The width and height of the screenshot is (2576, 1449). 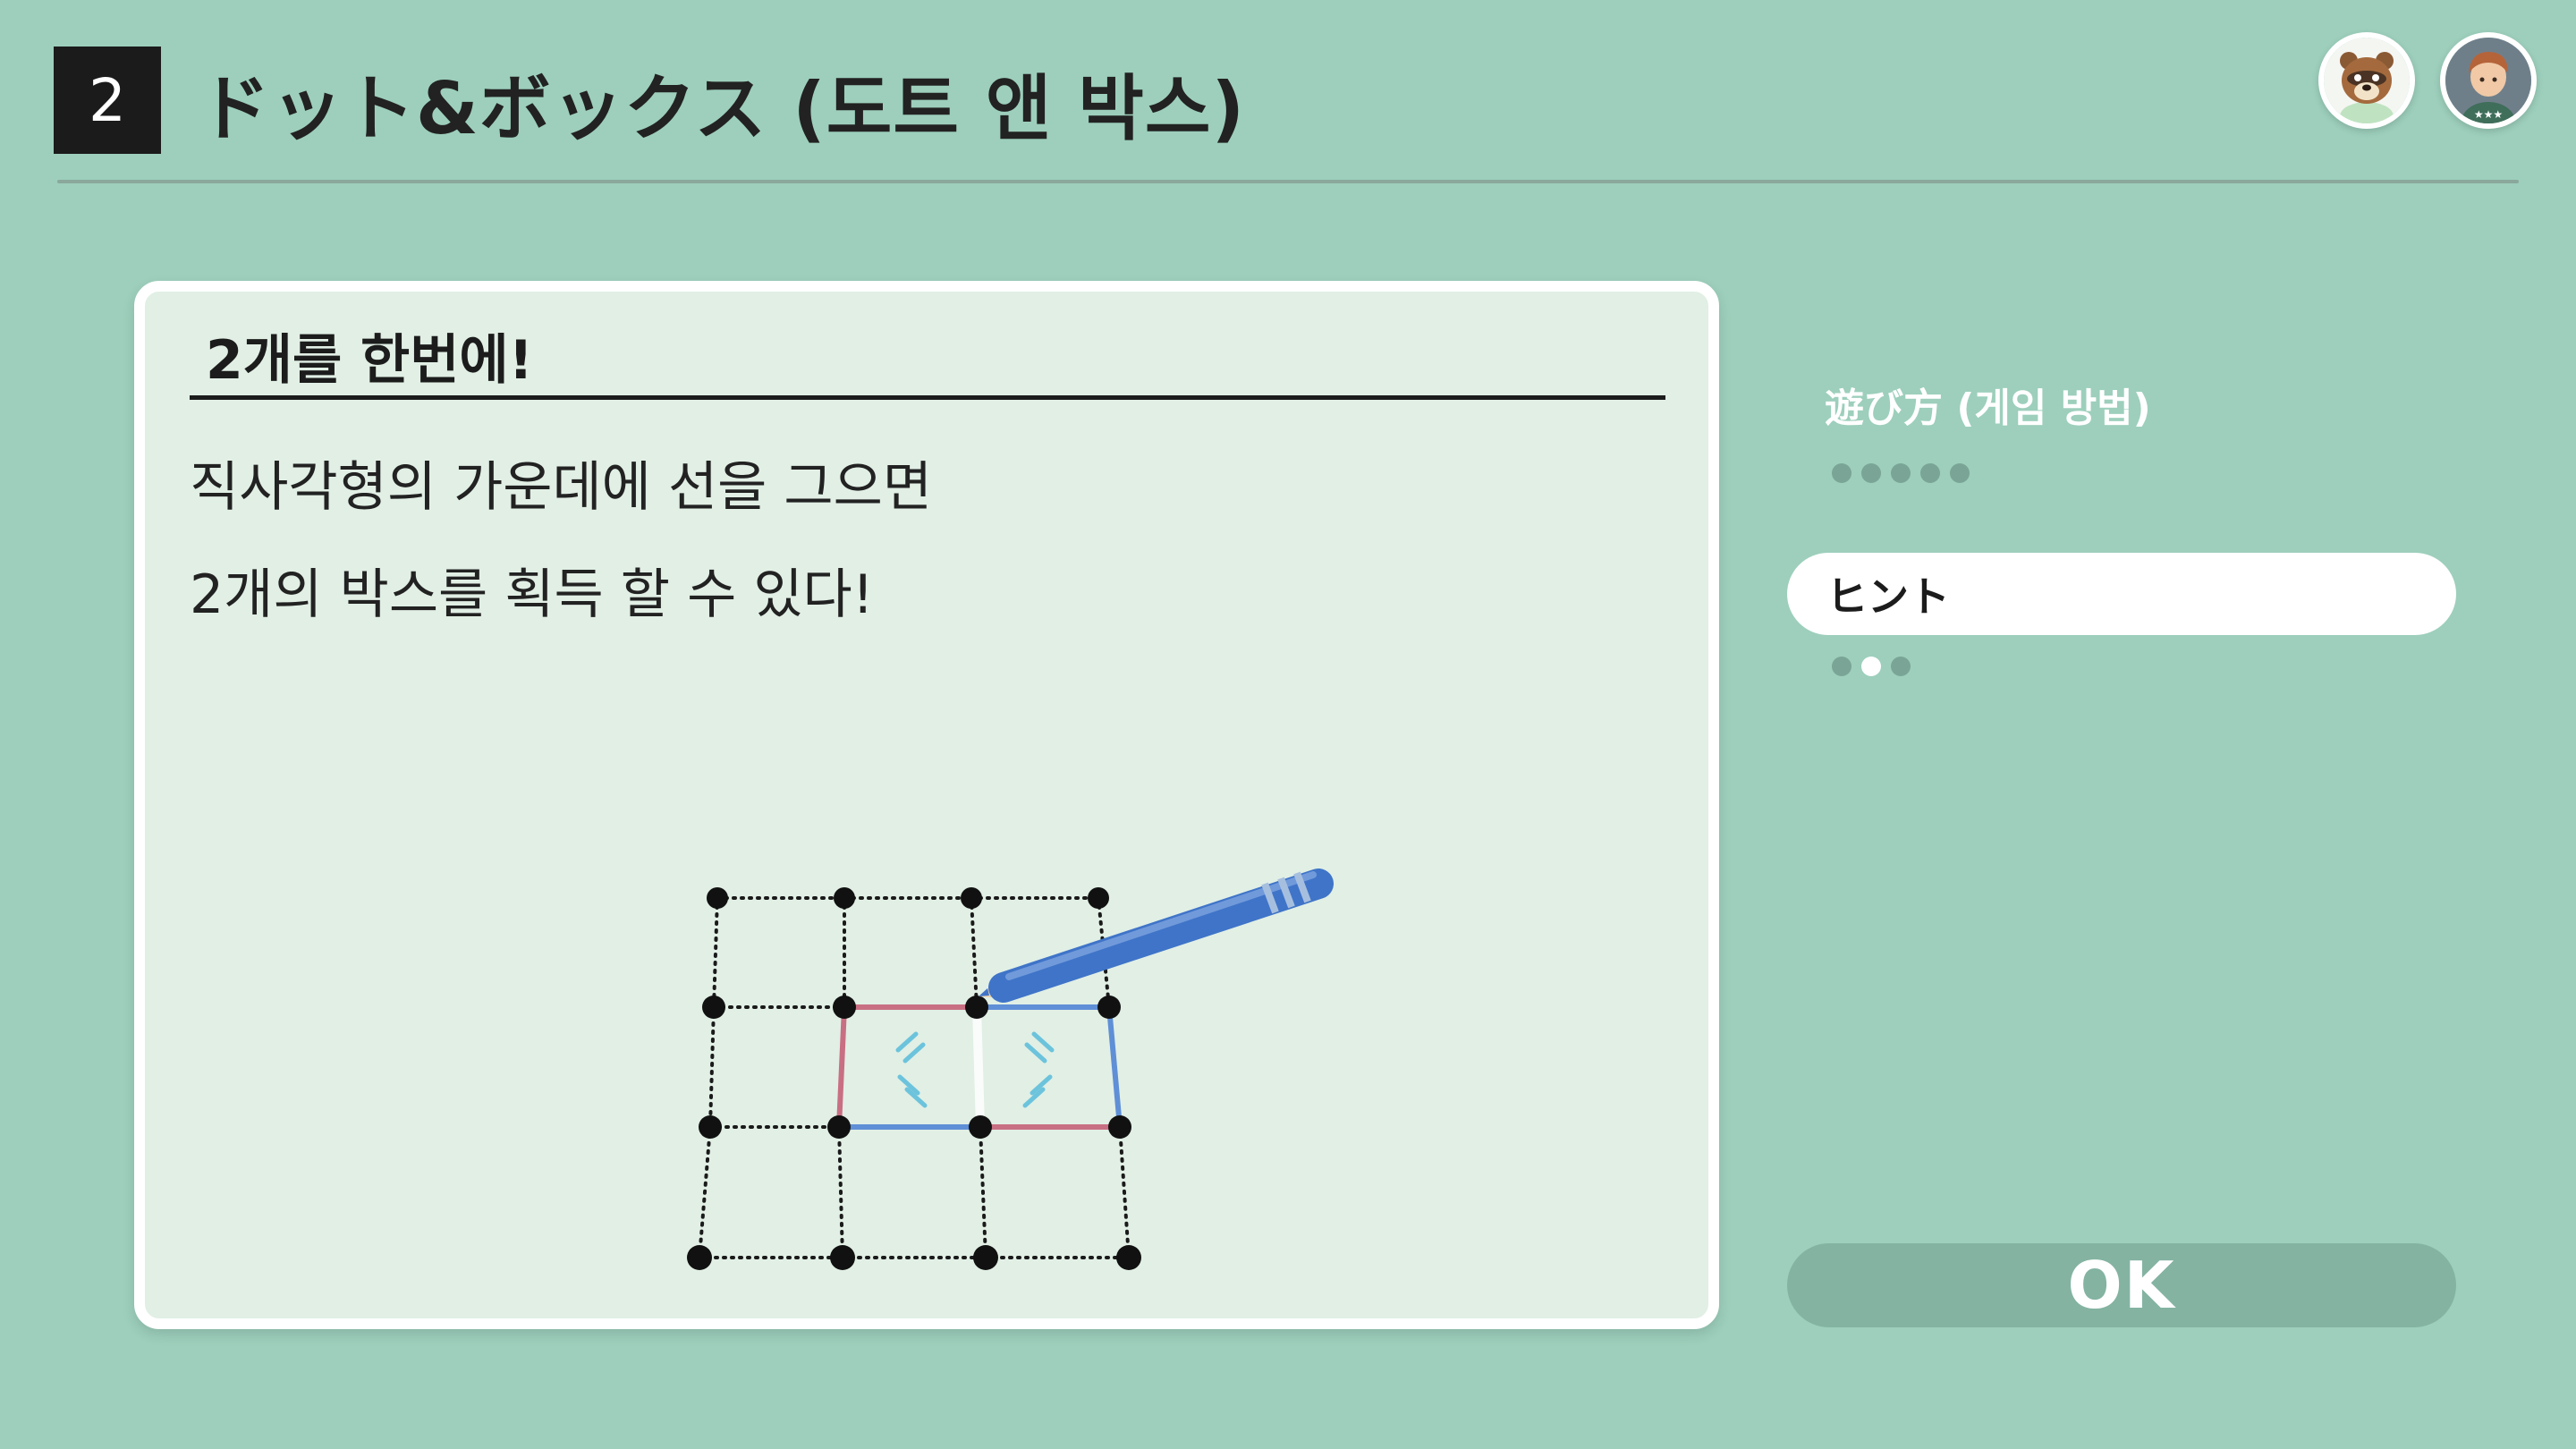 I want to click on page-title: ドット&ボックス (도트 앤 박스), so click(x=722, y=108).